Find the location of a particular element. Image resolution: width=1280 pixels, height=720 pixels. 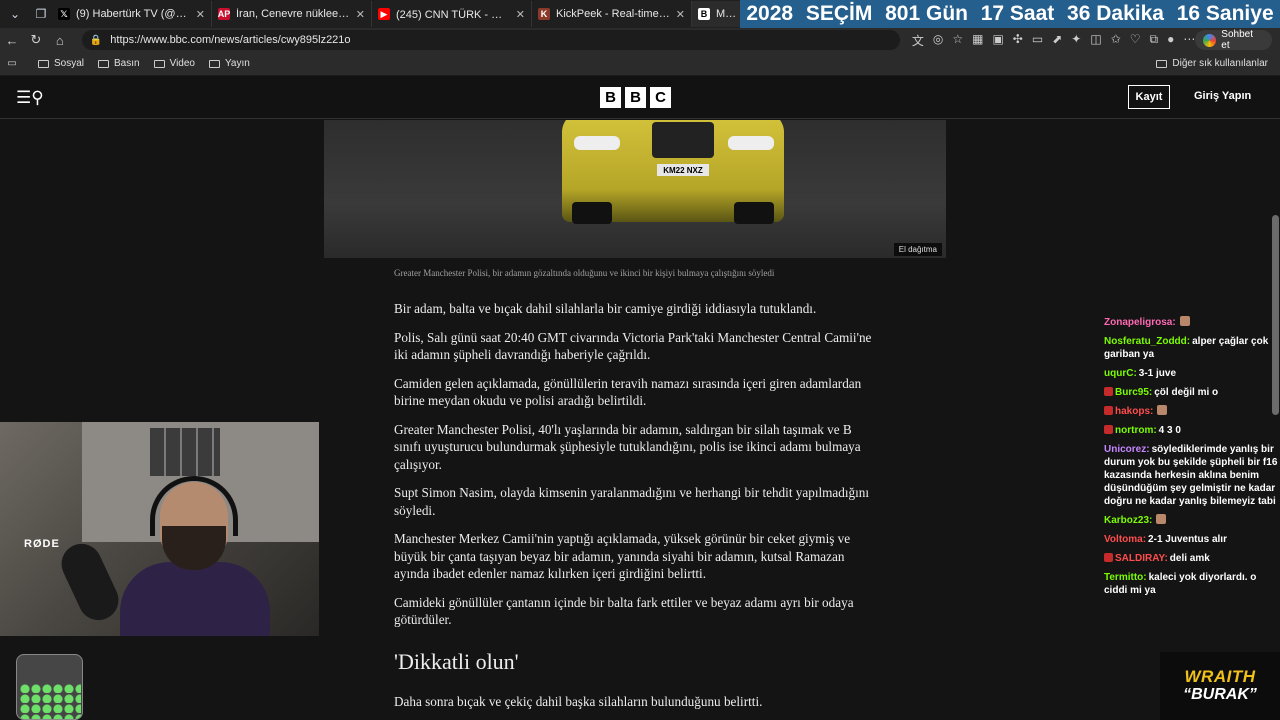

microphone is located at coordinates (90, 582).